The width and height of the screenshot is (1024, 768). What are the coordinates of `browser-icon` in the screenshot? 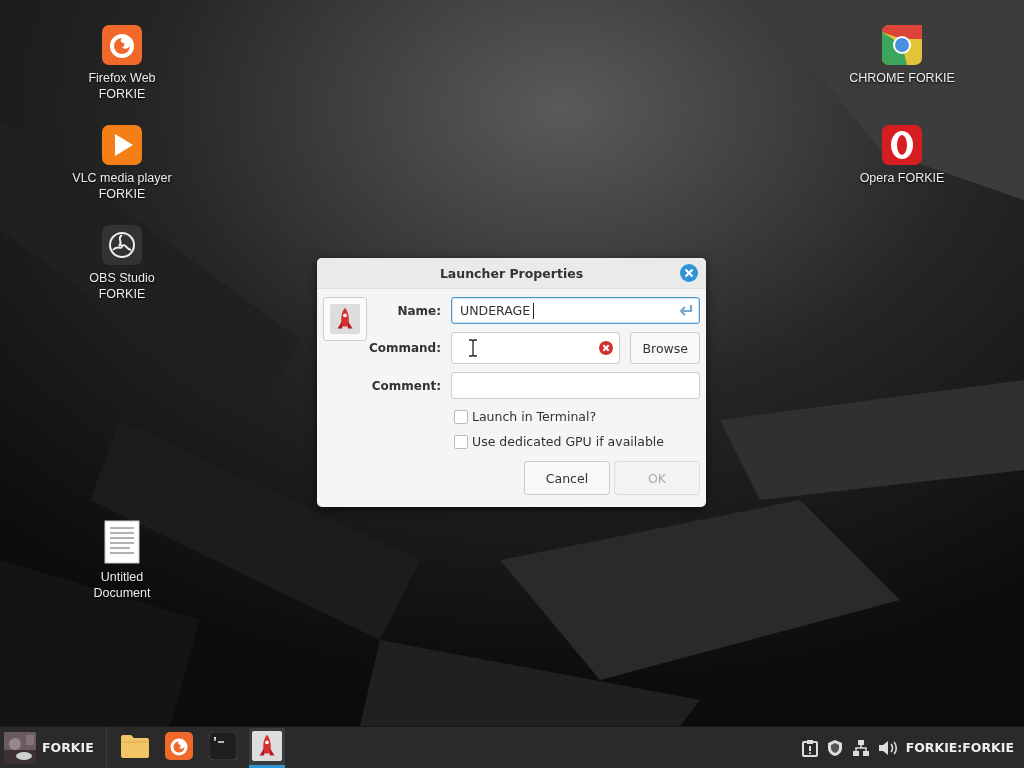 It's located at (902, 45).